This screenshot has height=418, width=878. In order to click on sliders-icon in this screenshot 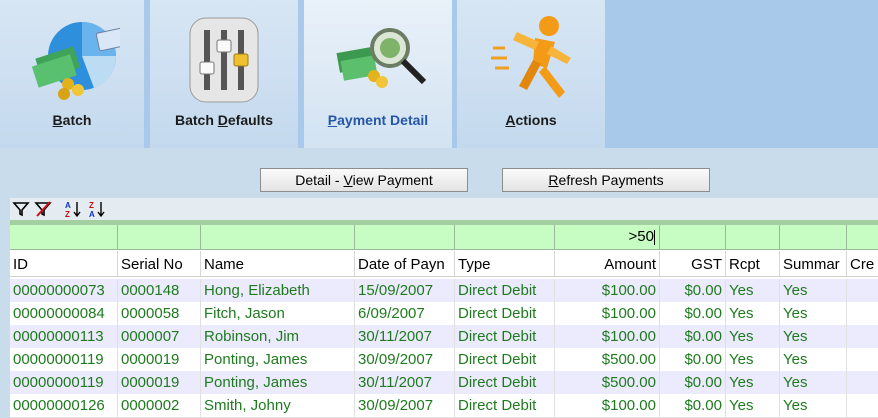, I will do `click(224, 60)`.